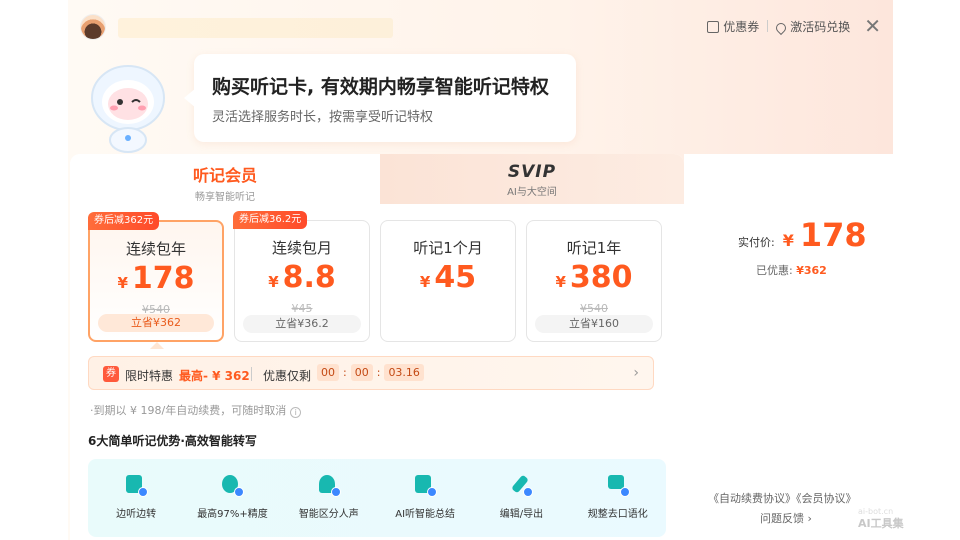 The image size is (960, 540). What do you see at coordinates (302, 324) in the screenshot?
I see `savings-label: 立省¥36.2` at bounding box center [302, 324].